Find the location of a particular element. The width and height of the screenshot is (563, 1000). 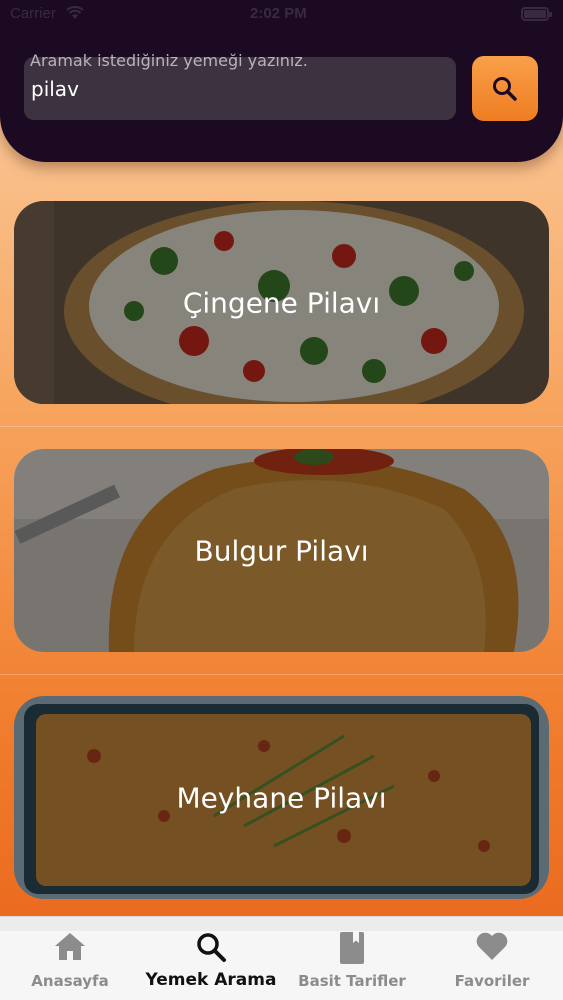

status-time: 2:02 PM is located at coordinates (278, 13).